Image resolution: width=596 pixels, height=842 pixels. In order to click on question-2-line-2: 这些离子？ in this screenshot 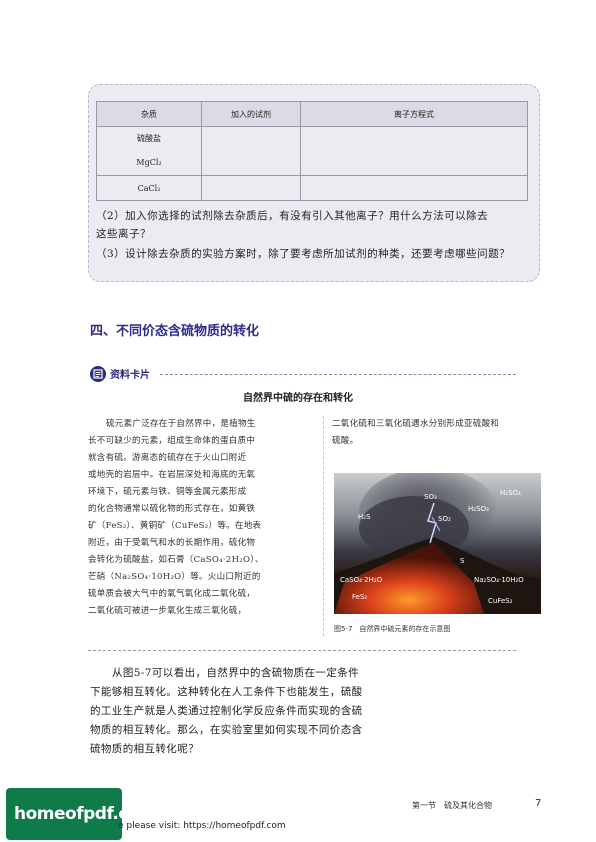, I will do `click(123, 234)`.